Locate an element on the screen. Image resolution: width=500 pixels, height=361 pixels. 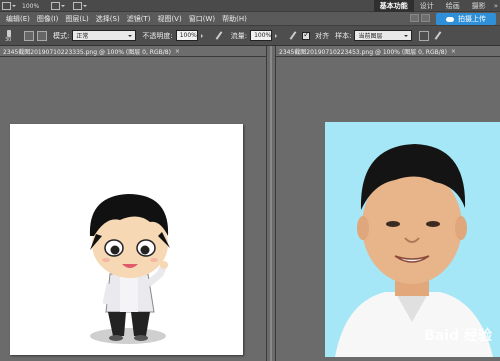
brush-size: 30 is located at coordinates (8, 39).